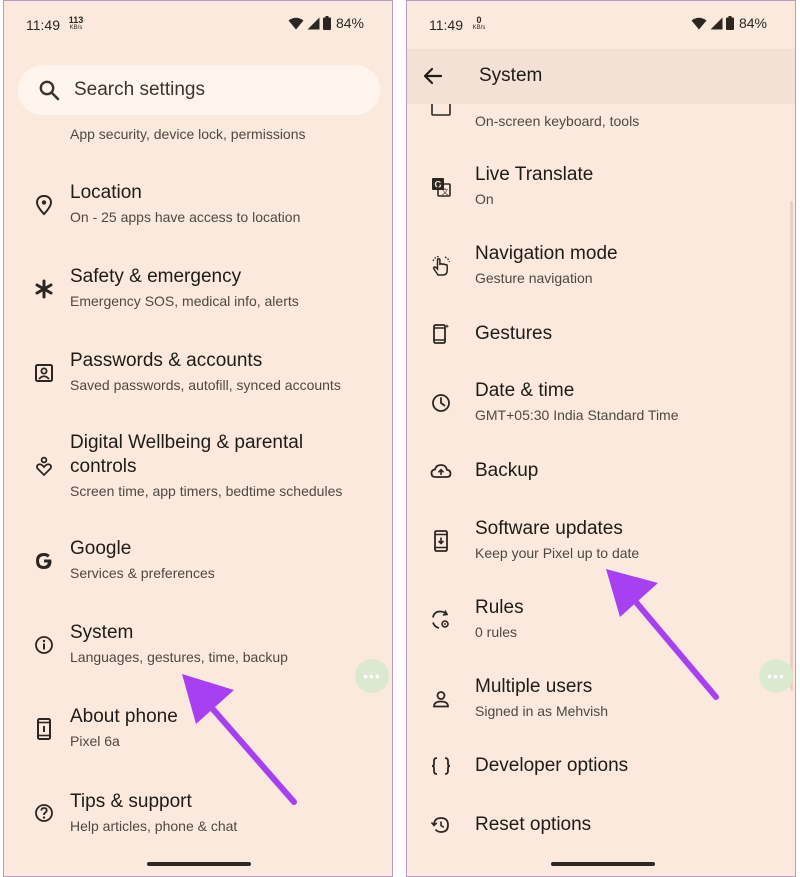 The height and width of the screenshot is (877, 800). Describe the element at coordinates (187, 442) in the screenshot. I see `item-title-line1: Digital Wellbeing & parental` at that location.